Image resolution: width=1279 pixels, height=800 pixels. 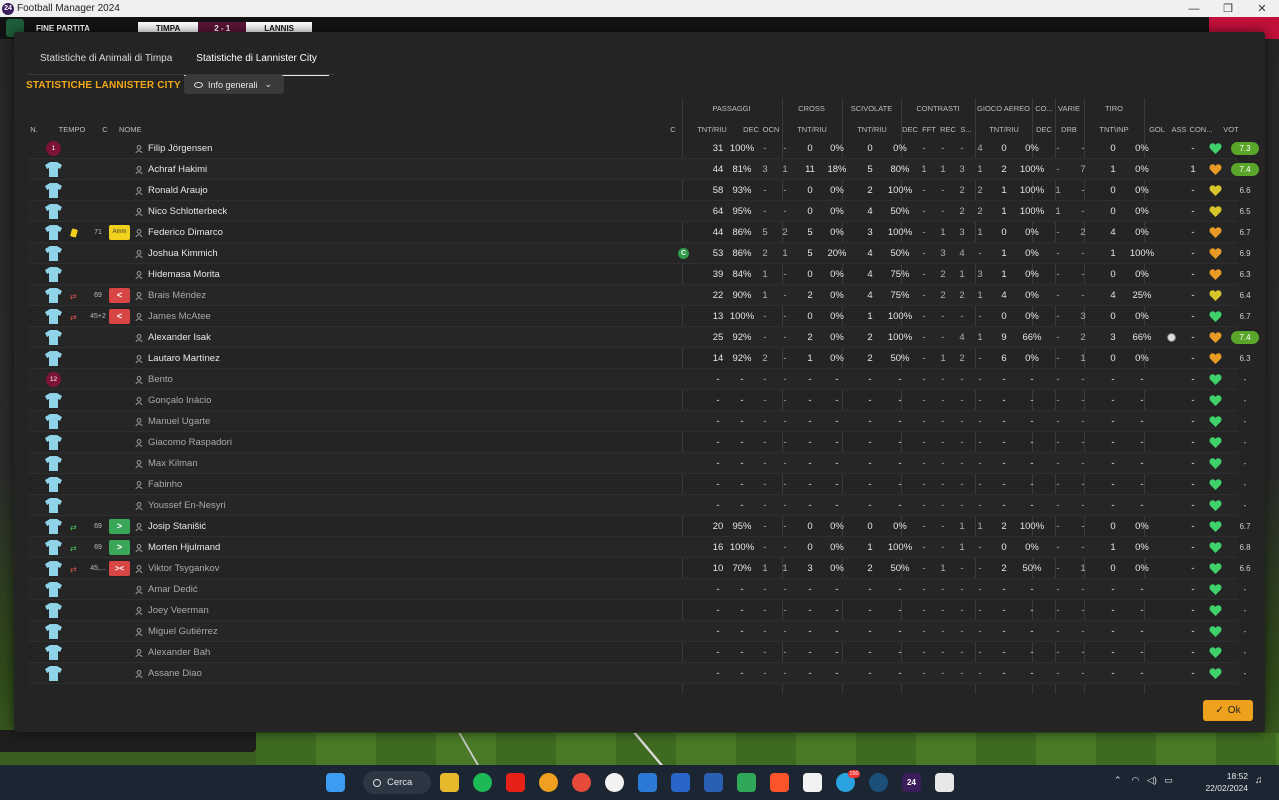 What do you see at coordinates (779, 782) in the screenshot?
I see `brave-icon` at bounding box center [779, 782].